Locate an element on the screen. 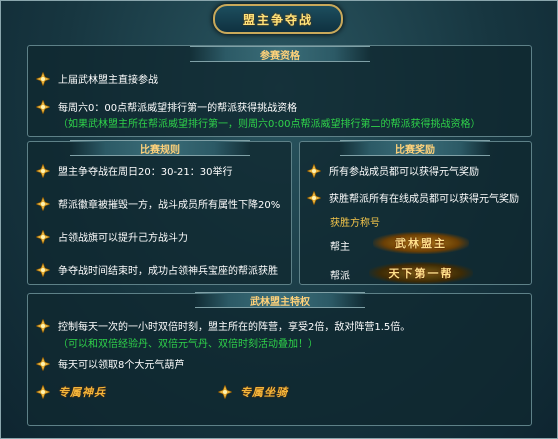 The width and height of the screenshot is (558, 439). qualification-item: 每周六0：00点帮派威望排行第一的帮派获得挑战资格 is located at coordinates (166, 106).